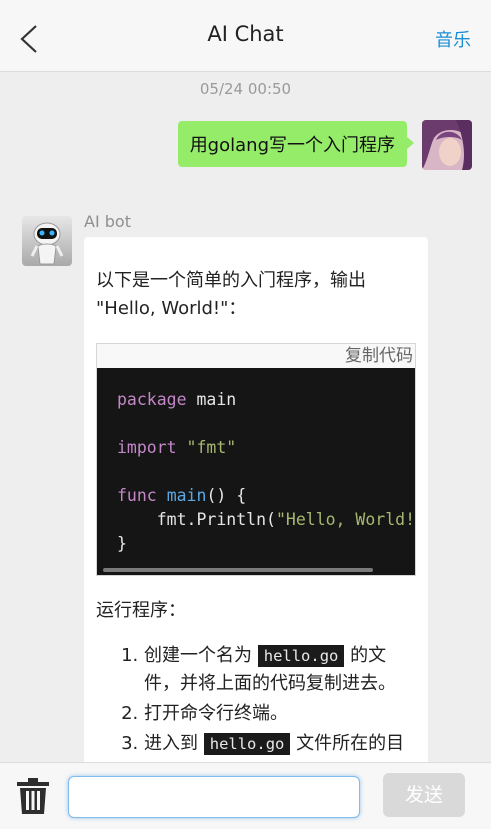  Describe the element at coordinates (256, 356) in the screenshot. I see `copy-code-button: 复制代码` at that location.